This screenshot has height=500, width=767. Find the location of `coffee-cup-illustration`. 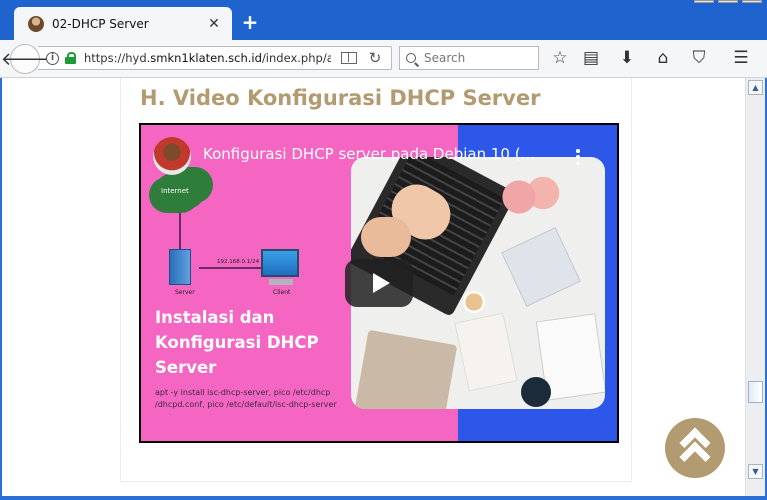

coffee-cup-illustration is located at coordinates (474, 302).